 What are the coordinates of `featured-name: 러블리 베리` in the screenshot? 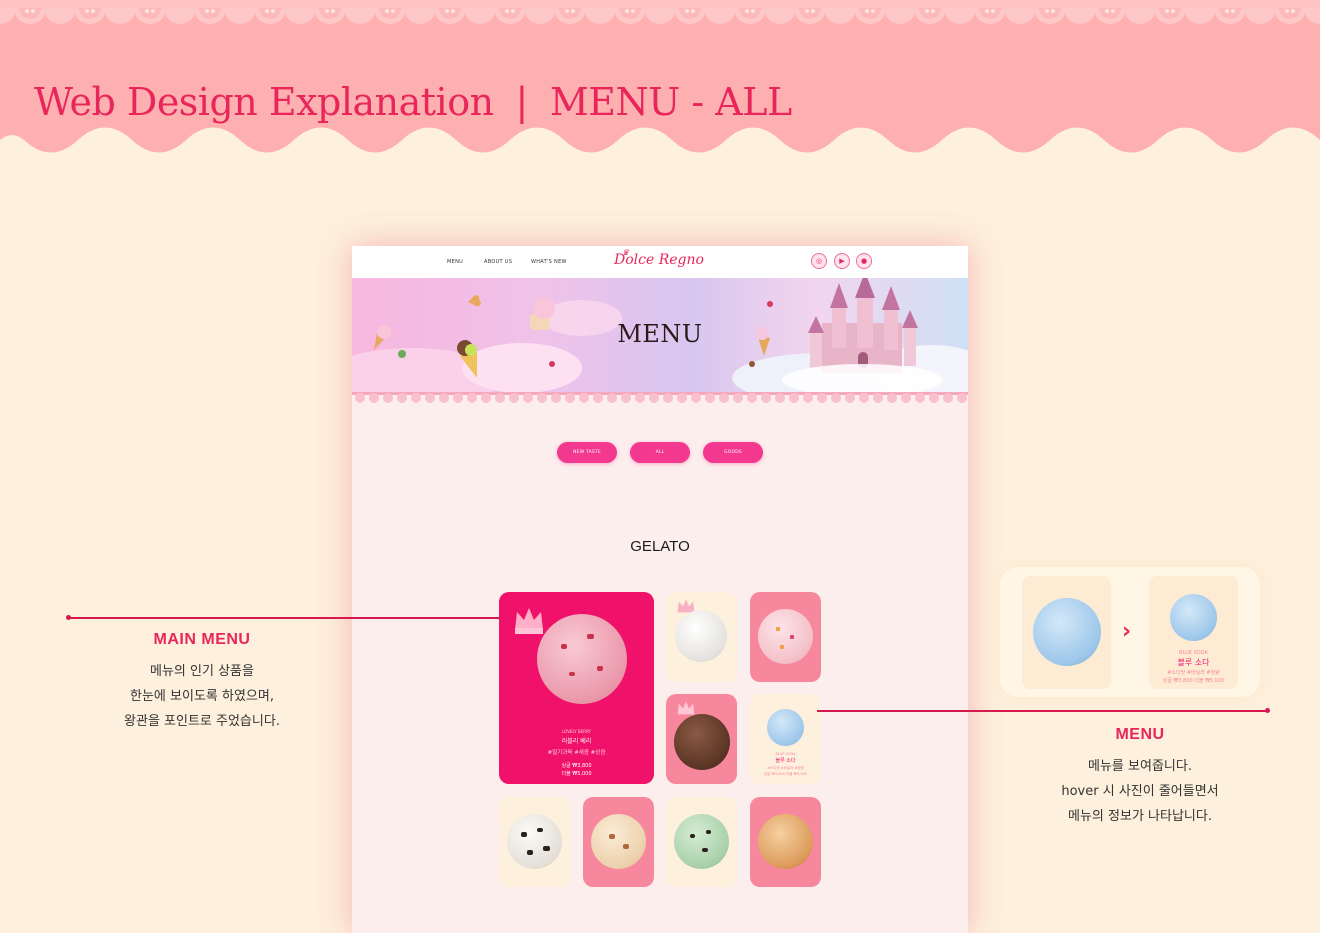 It's located at (576, 741).